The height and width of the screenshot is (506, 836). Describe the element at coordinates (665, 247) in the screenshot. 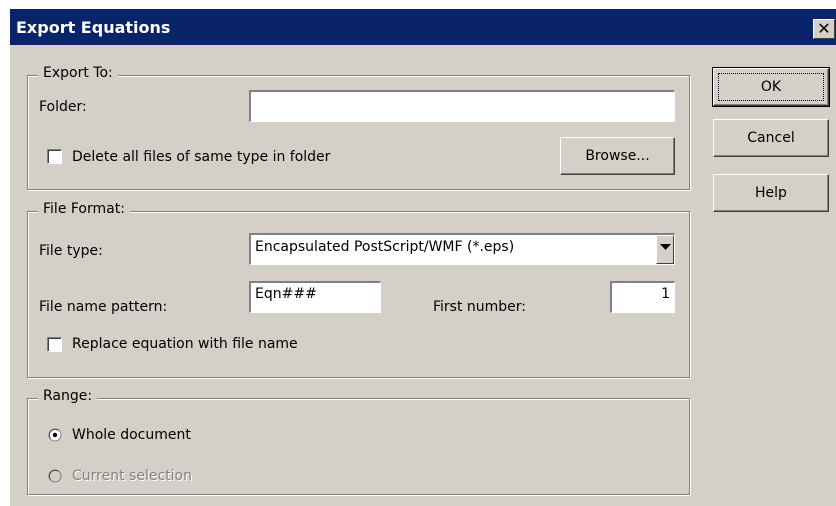

I see `chevron-down-icon` at that location.